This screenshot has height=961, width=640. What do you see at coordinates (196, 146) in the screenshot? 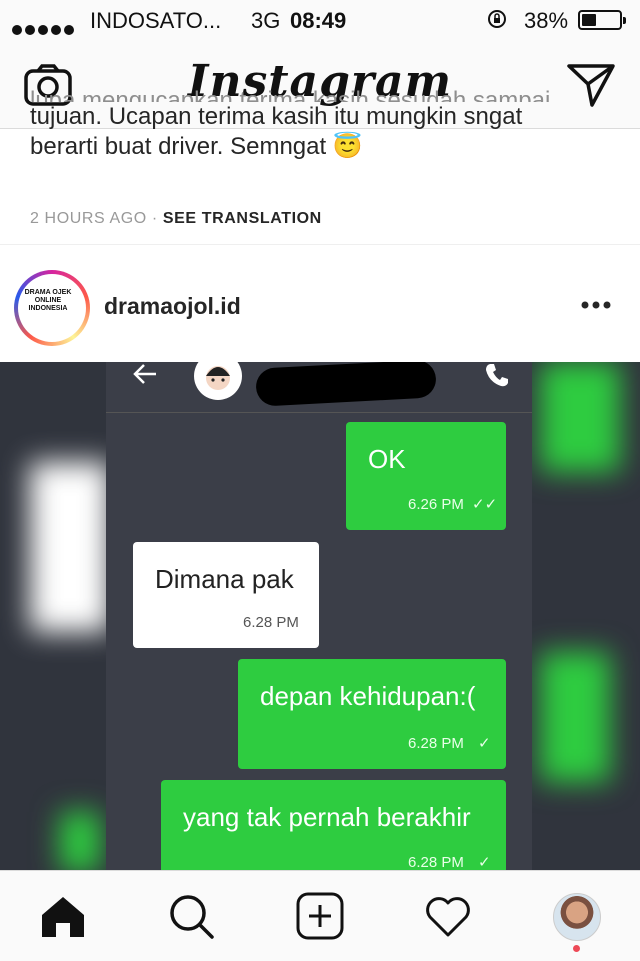
I see `caption-line: berarti buat driver. Semngat 😇` at bounding box center [196, 146].